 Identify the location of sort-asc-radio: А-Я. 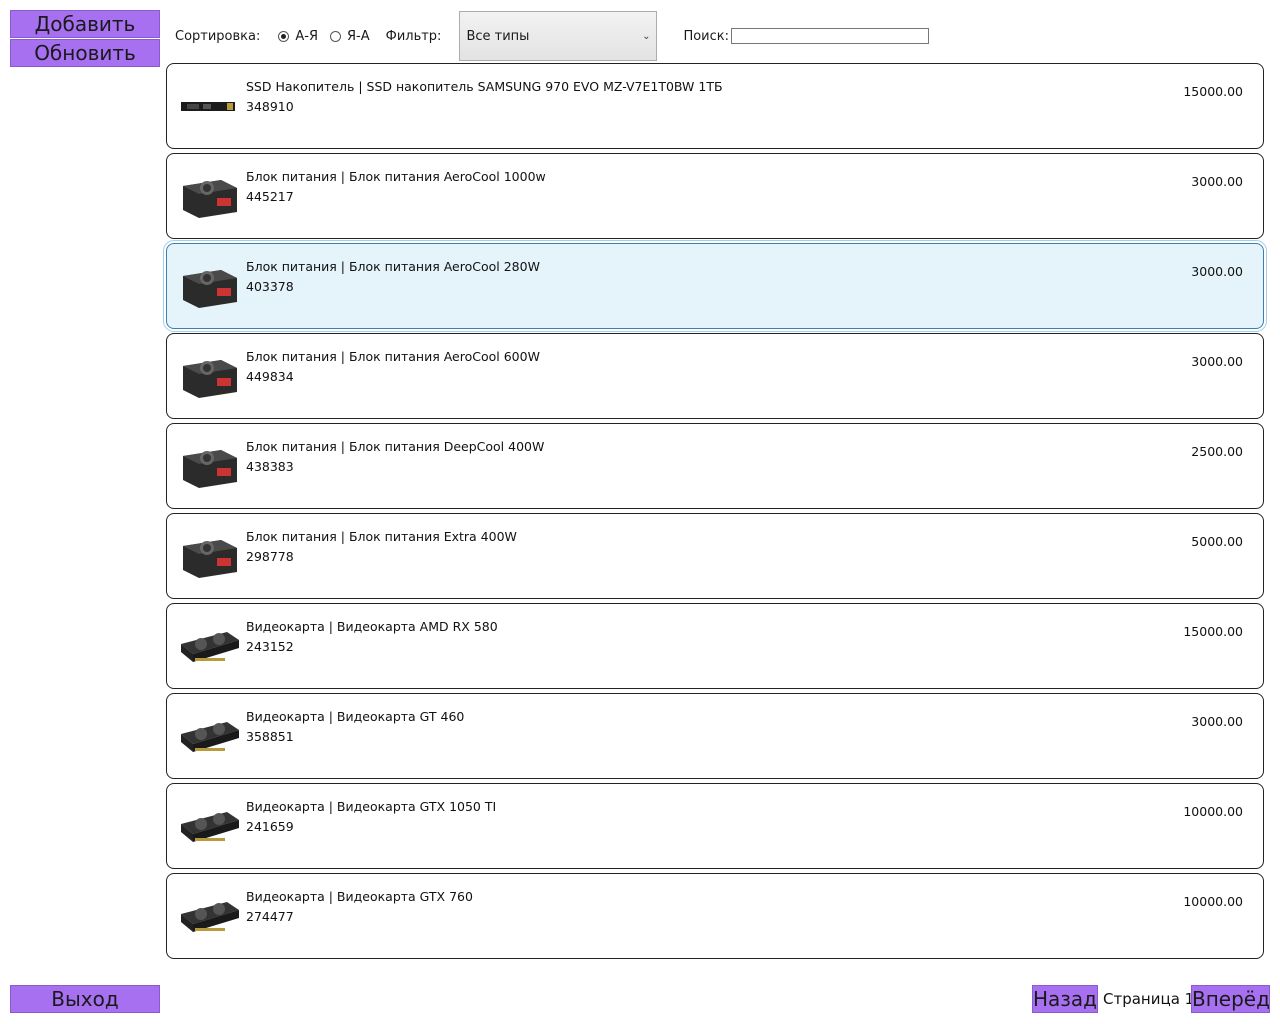
(298, 36).